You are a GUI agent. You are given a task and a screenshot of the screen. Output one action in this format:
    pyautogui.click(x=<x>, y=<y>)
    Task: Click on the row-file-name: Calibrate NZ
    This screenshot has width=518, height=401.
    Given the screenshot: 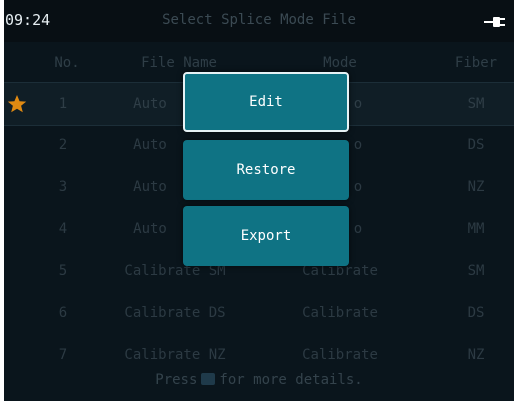 What is the action you would take?
    pyautogui.click(x=175, y=355)
    